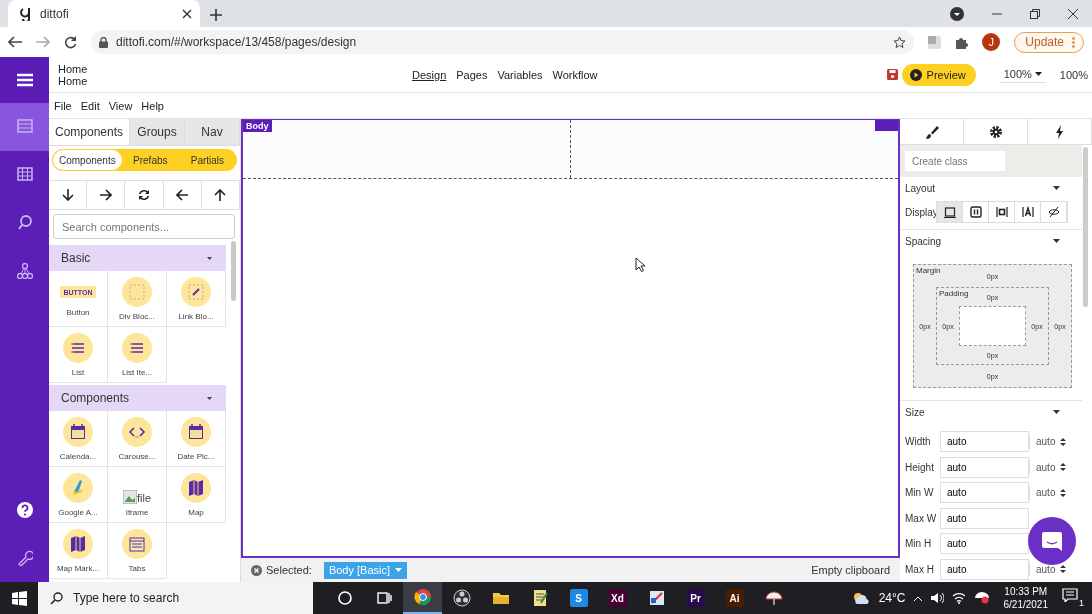 Image resolution: width=1092 pixels, height=614 pixels. I want to click on nav-link: Design, so click(429, 74).